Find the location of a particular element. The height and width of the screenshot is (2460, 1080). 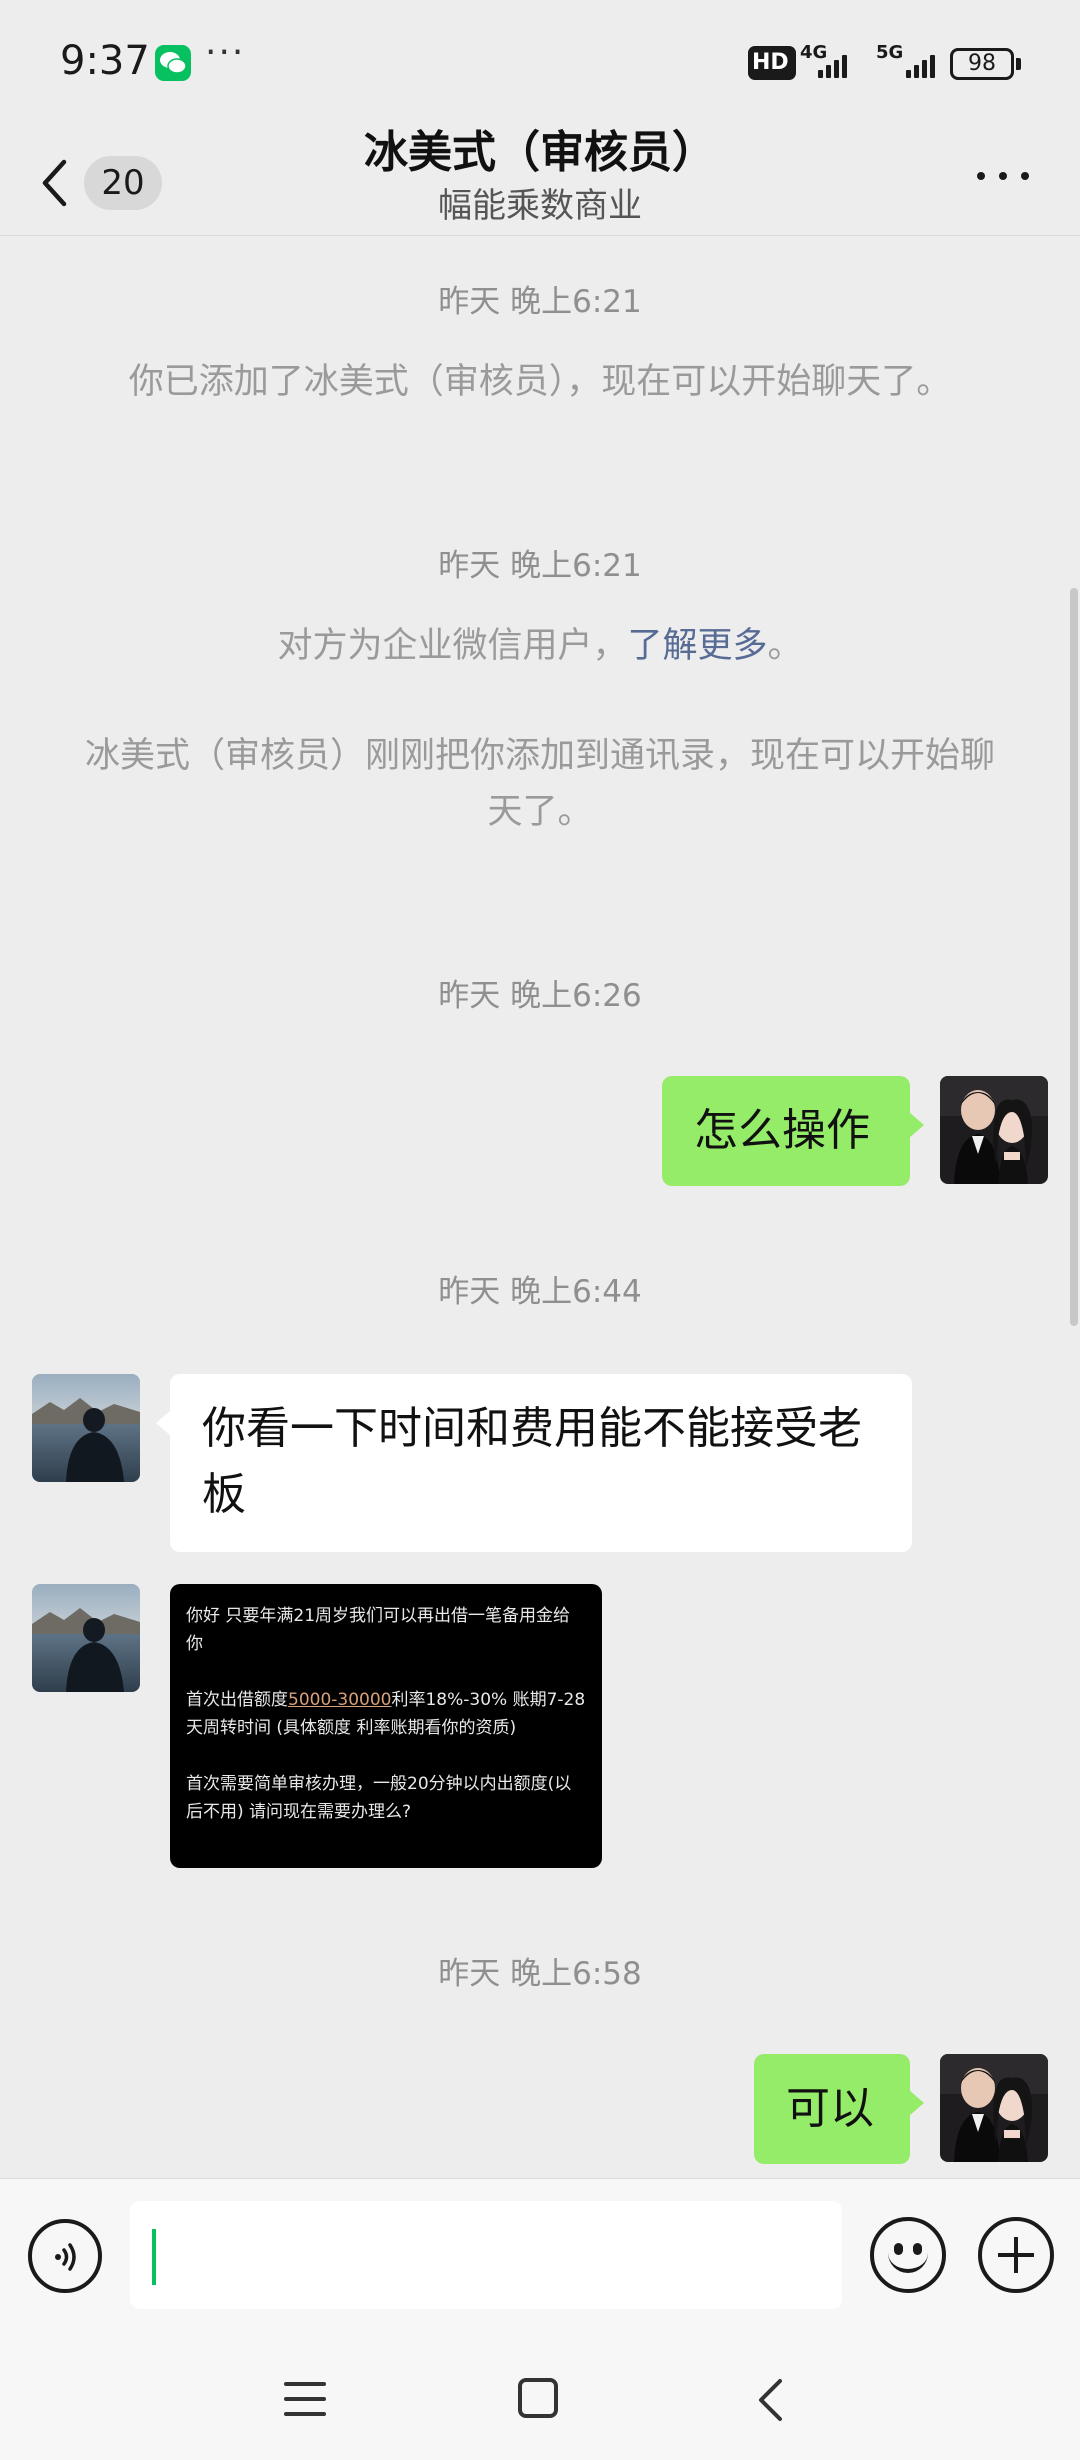

home-icon is located at coordinates (538, 2398).